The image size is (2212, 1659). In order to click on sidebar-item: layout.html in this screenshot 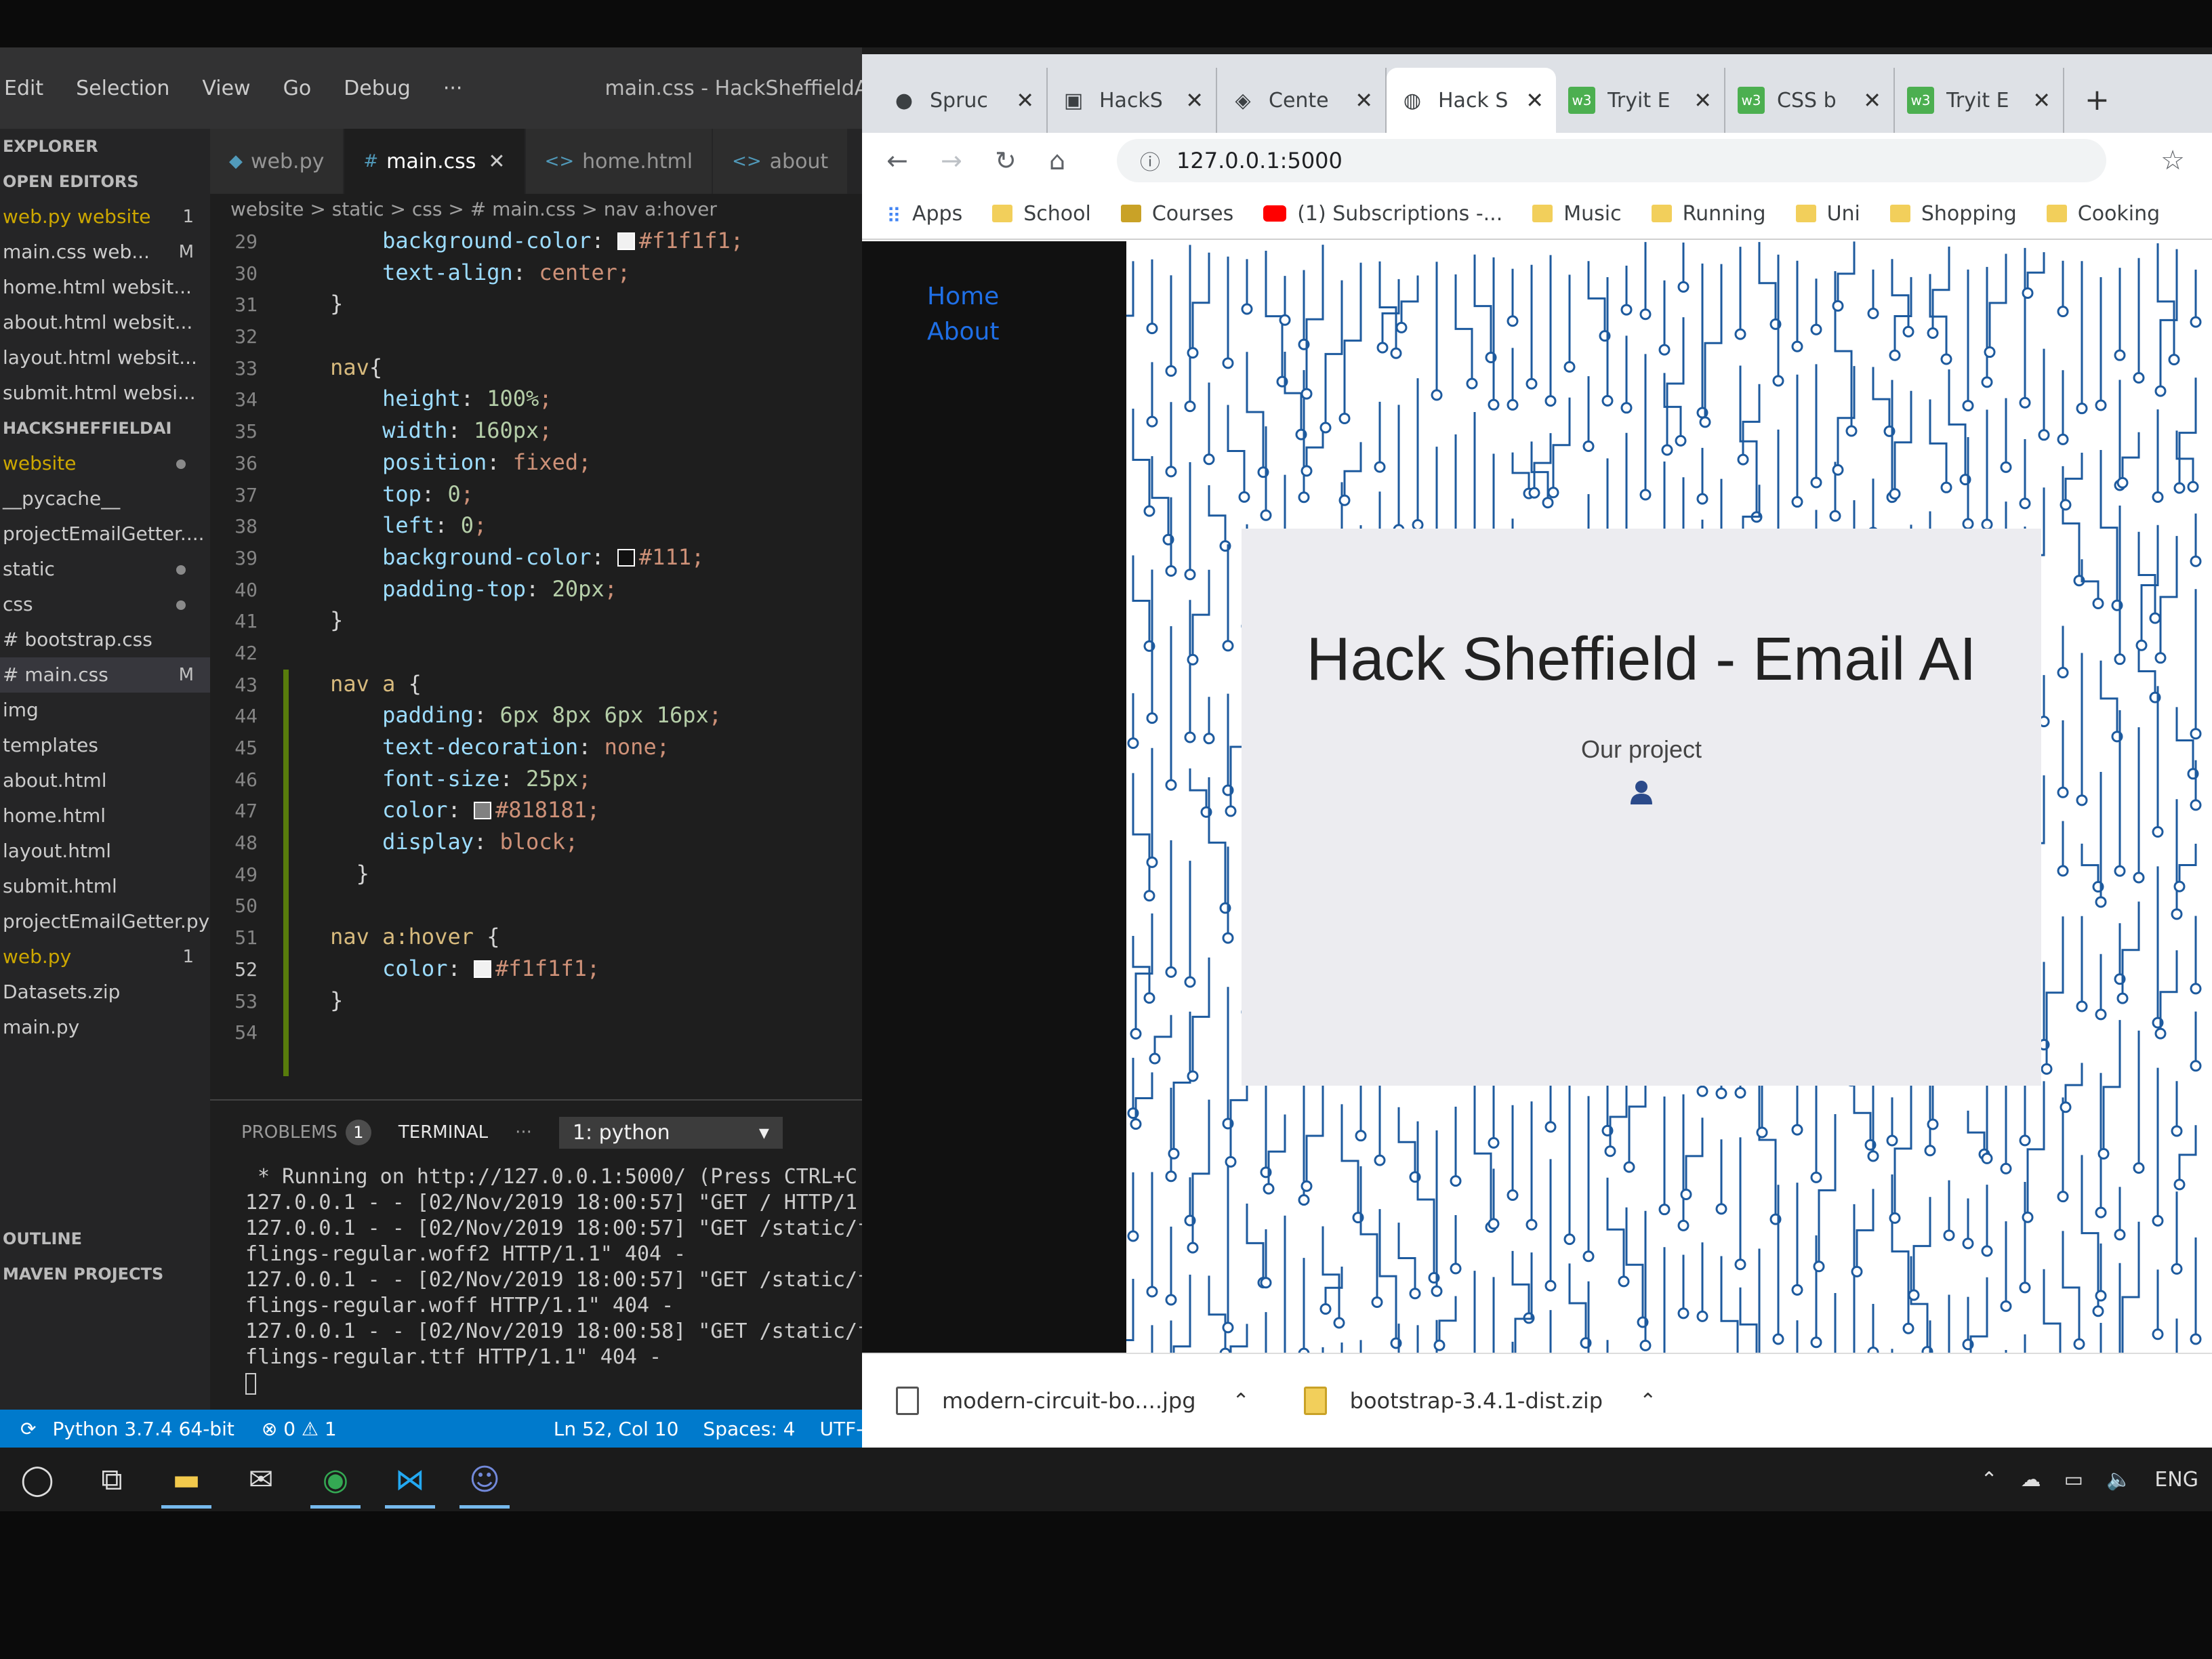, I will do `click(105, 852)`.